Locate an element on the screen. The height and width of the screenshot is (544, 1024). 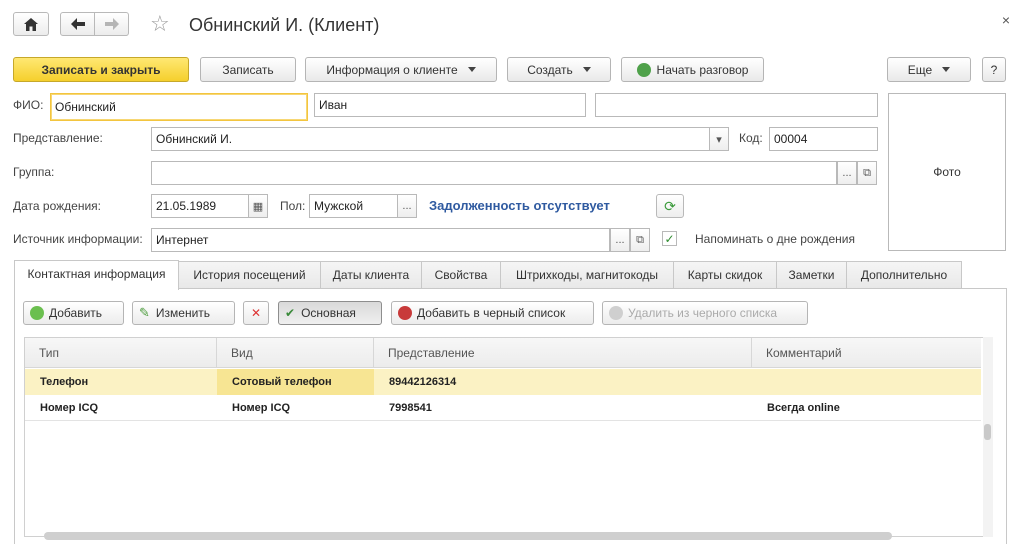
add-blacklist-label: Добавить в черный список is located at coordinates (491, 313).